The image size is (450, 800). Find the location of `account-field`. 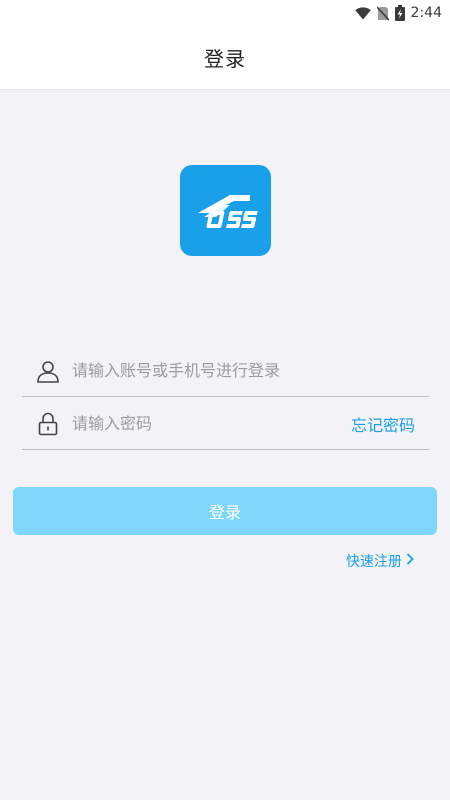

account-field is located at coordinates (225, 371).